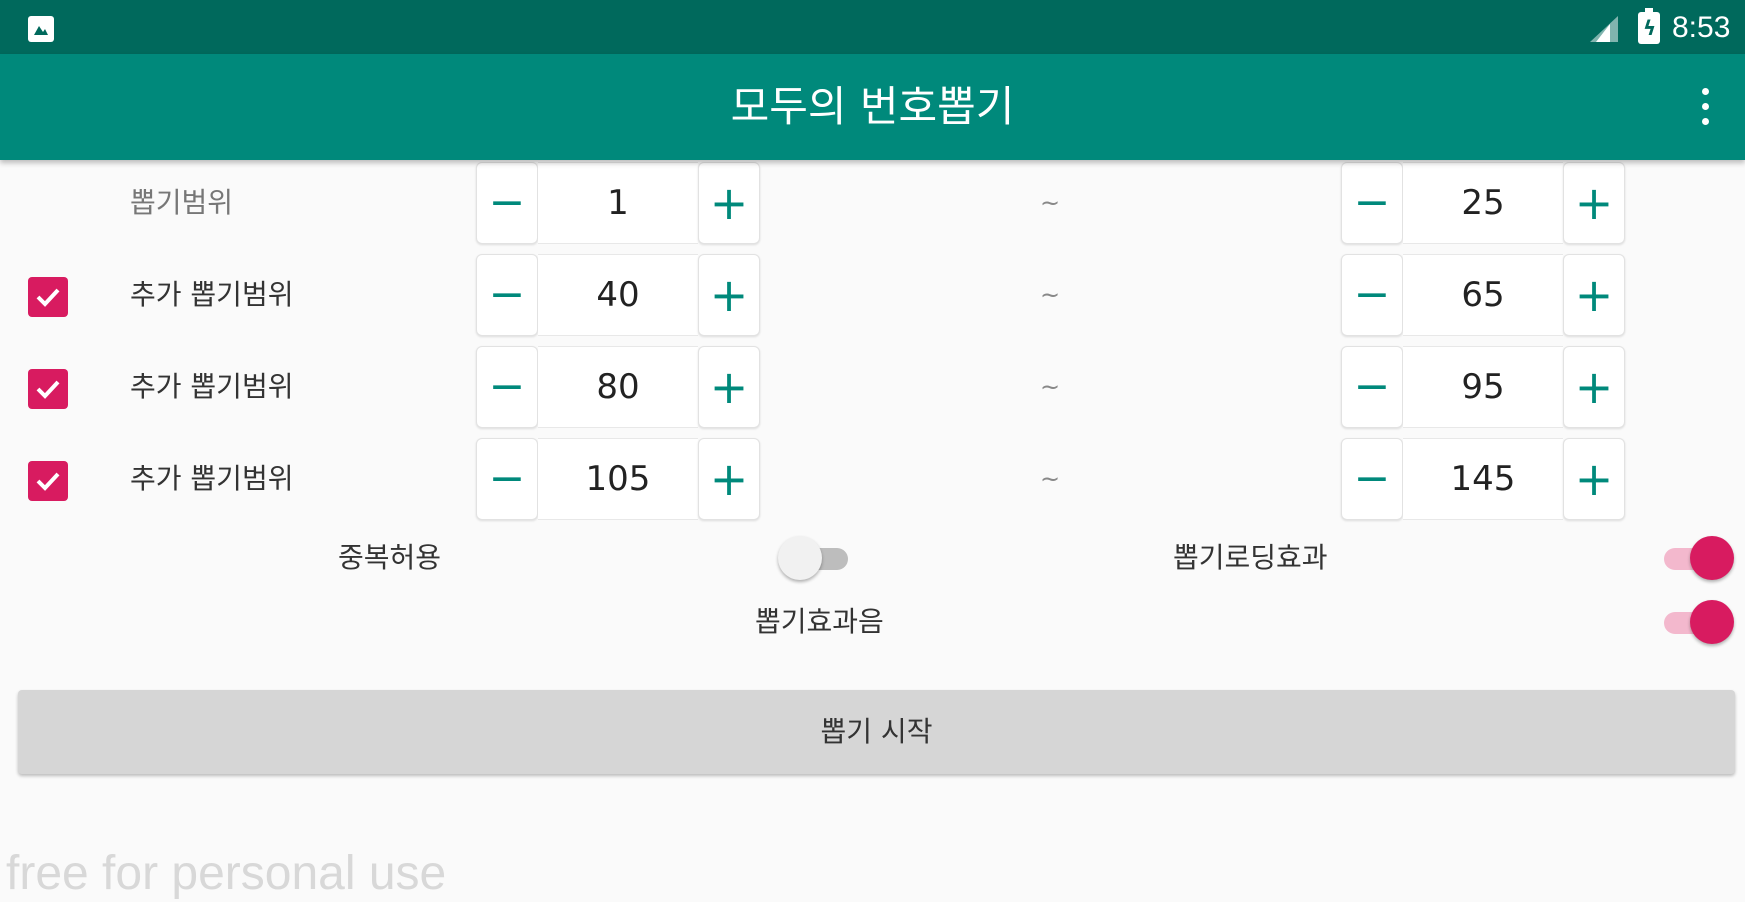 This screenshot has width=1745, height=902. What do you see at coordinates (872, 295) in the screenshot?
I see `range-row-extra: 추가 뽑기범위 − 40 + ~ − 65 +` at bounding box center [872, 295].